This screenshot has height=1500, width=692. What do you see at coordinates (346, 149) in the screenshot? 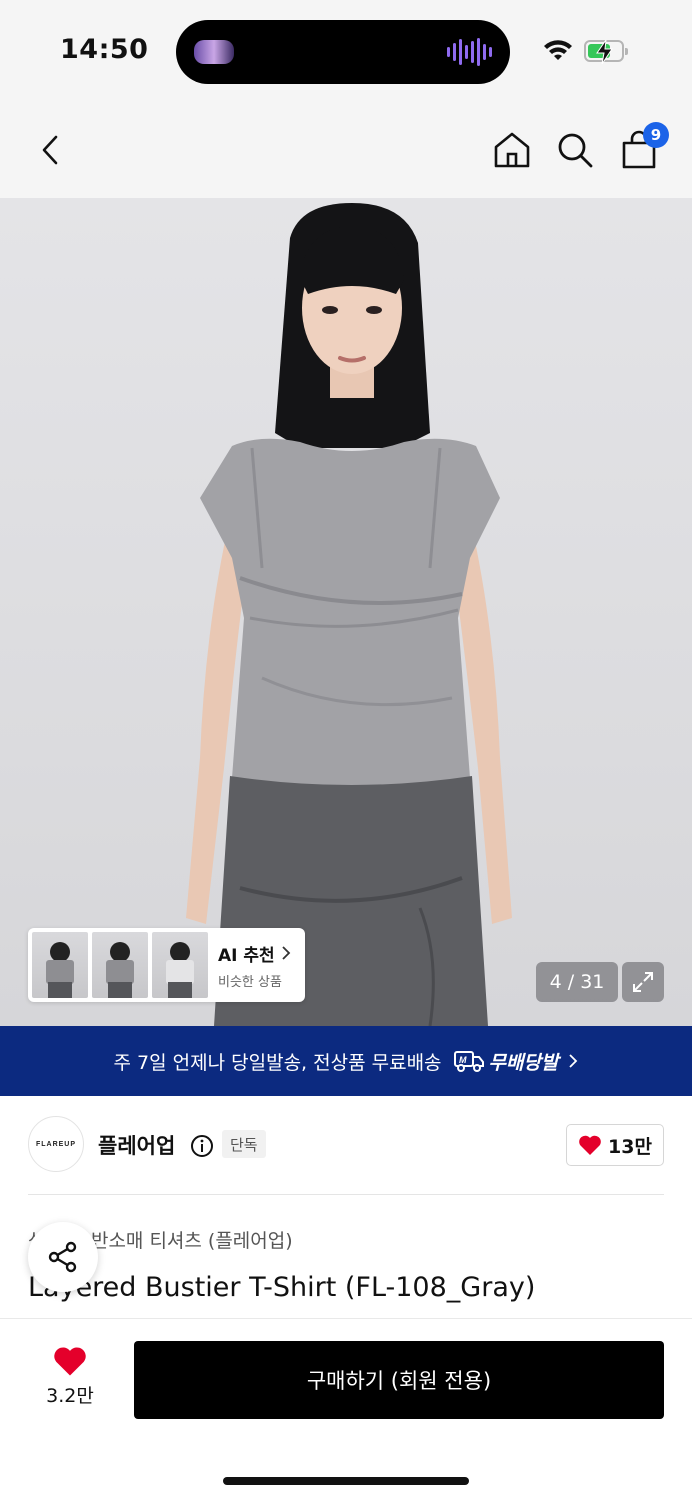
I see `top-navigation: 9` at bounding box center [346, 149].